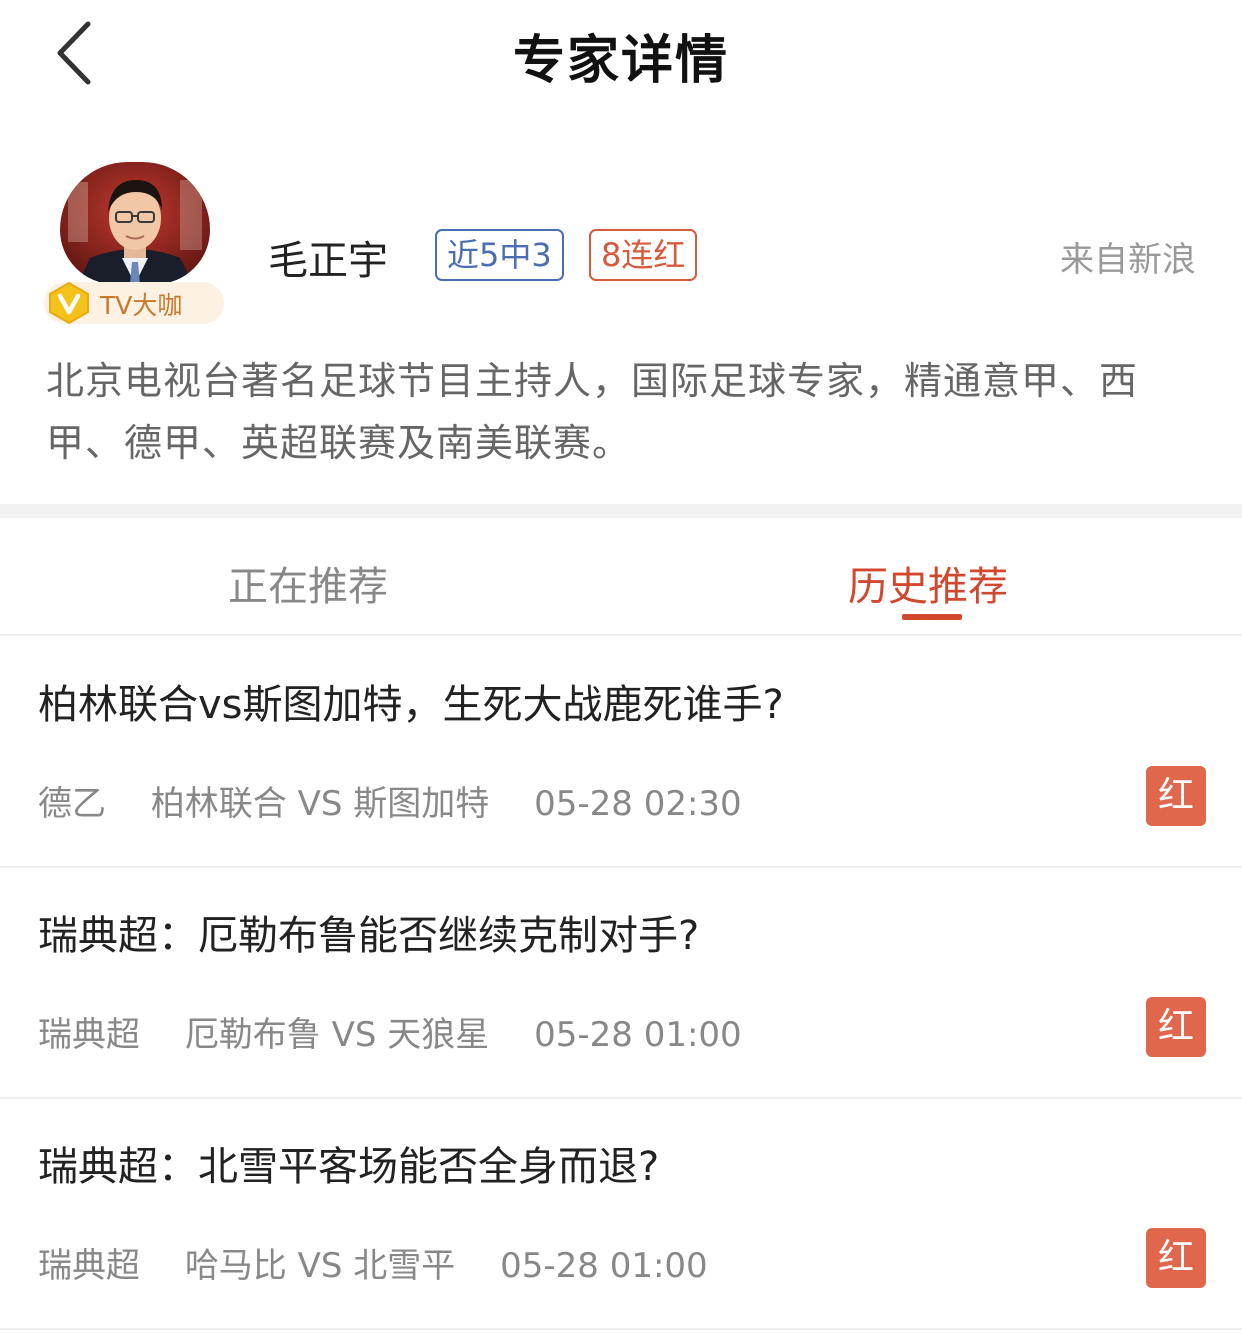 The height and width of the screenshot is (1334, 1242). What do you see at coordinates (932, 617) in the screenshot?
I see `active-tab-indicator` at bounding box center [932, 617].